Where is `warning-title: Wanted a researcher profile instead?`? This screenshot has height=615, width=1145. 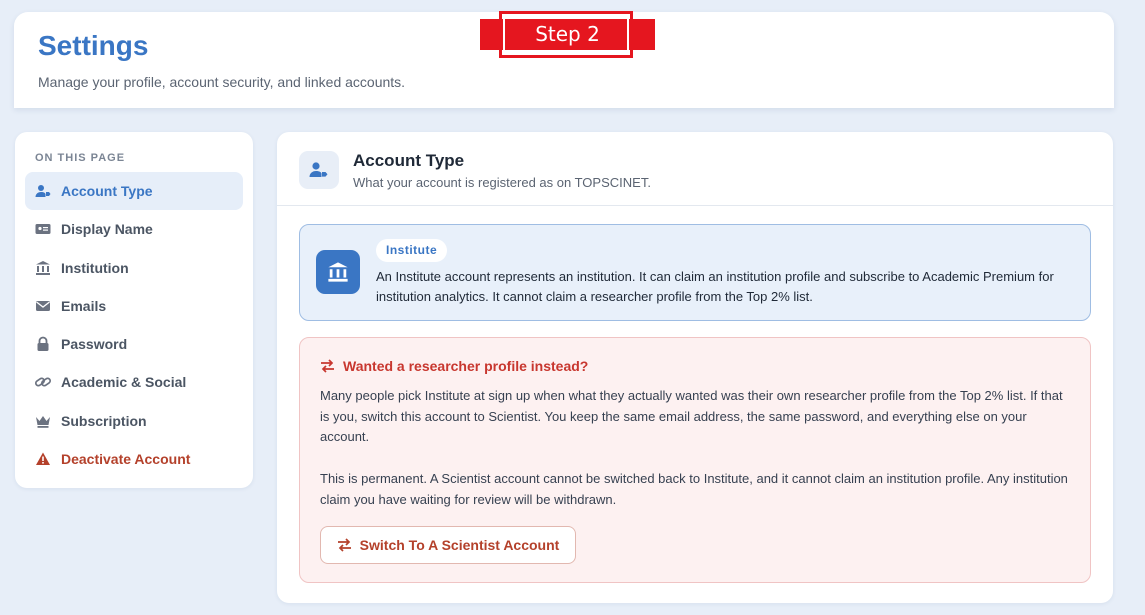 warning-title: Wanted a researcher profile instead? is located at coordinates (454, 366).